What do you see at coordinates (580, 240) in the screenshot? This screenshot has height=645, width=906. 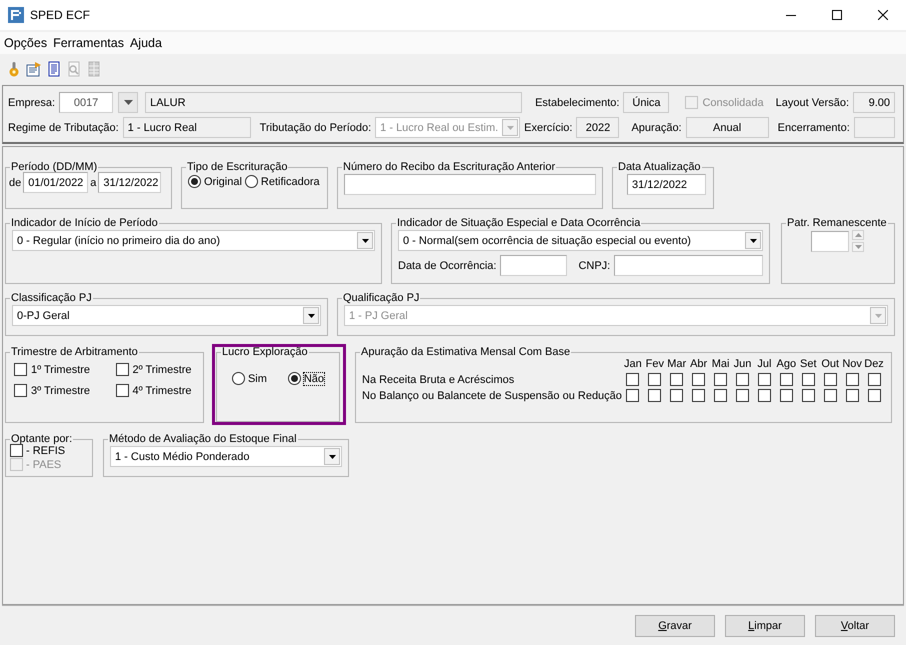 I see `special-situation-dropdown: 0 - Normal(sem ocorrência de situação especial ou evento)` at bounding box center [580, 240].